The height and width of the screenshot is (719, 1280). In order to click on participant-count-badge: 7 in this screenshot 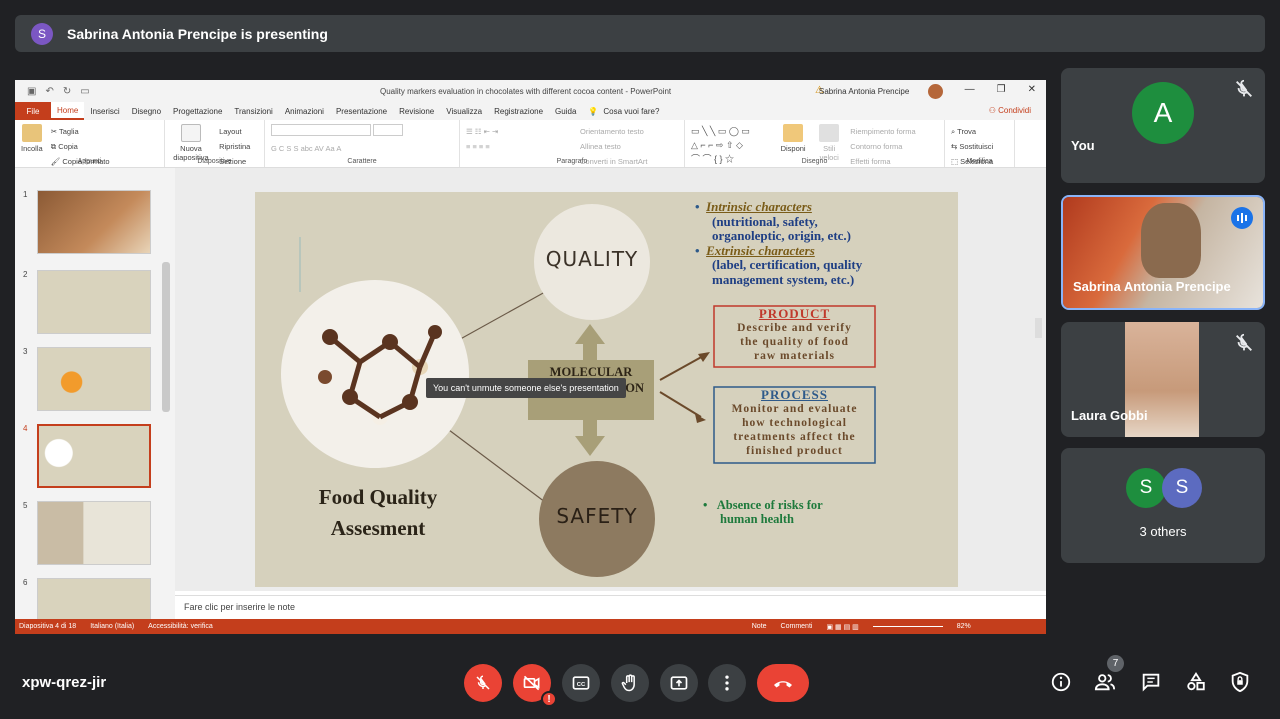, I will do `click(1115, 663)`.